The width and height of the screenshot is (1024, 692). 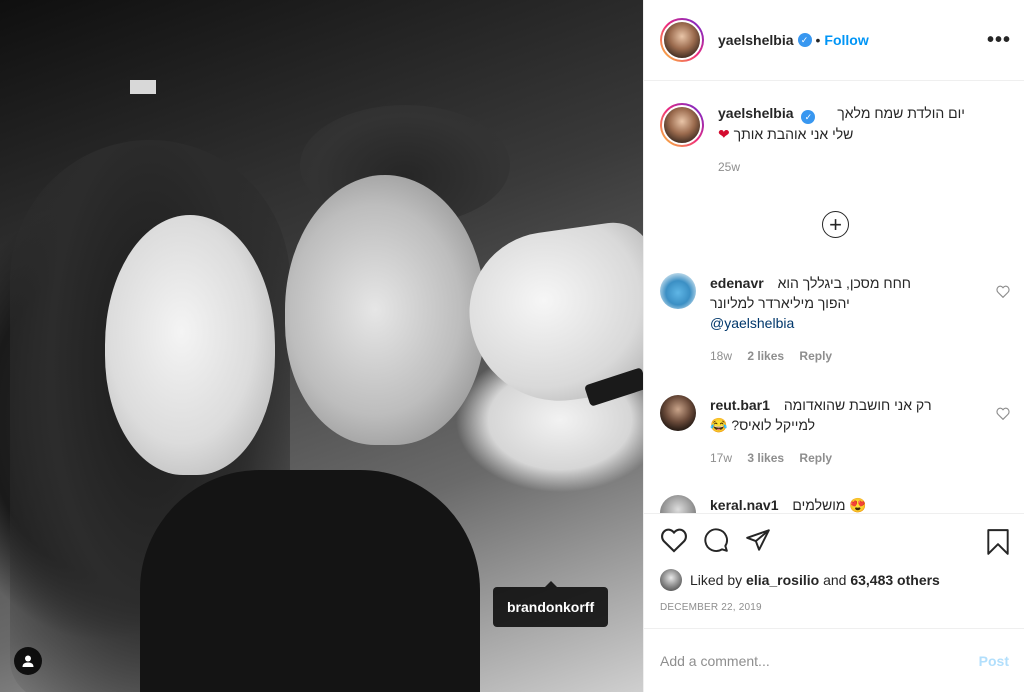 What do you see at coordinates (718, 580) in the screenshot?
I see `liked-by-prefix: Liked by` at bounding box center [718, 580].